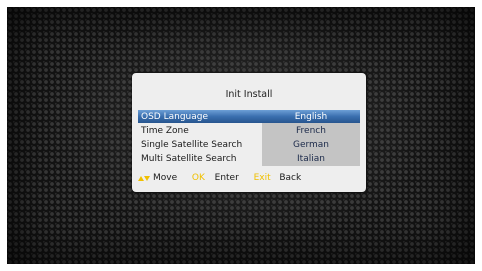 The width and height of the screenshot is (482, 271). I want to click on menu-item-time-zone: Time Zone French, so click(249, 131).